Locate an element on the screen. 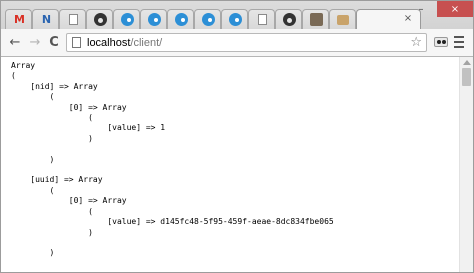 The width and height of the screenshot is (474, 273). dog-icon is located at coordinates (316, 19).